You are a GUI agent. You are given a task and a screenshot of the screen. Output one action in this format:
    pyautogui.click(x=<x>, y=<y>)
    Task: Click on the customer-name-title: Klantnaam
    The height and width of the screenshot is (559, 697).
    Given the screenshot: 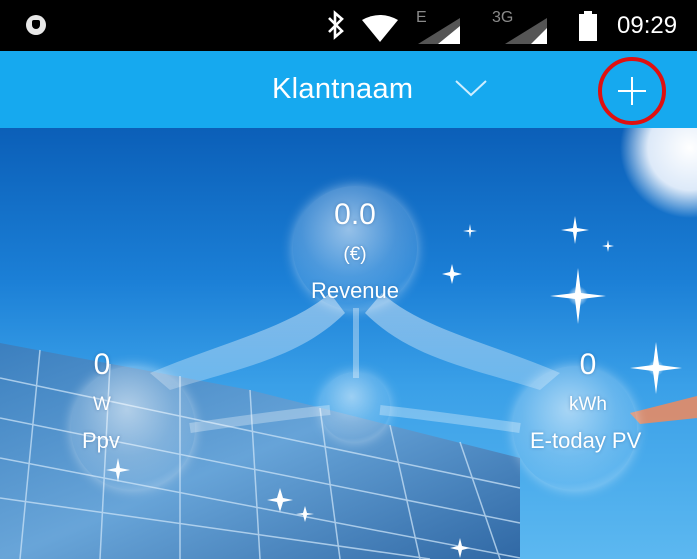 What is the action you would take?
    pyautogui.click(x=342, y=89)
    